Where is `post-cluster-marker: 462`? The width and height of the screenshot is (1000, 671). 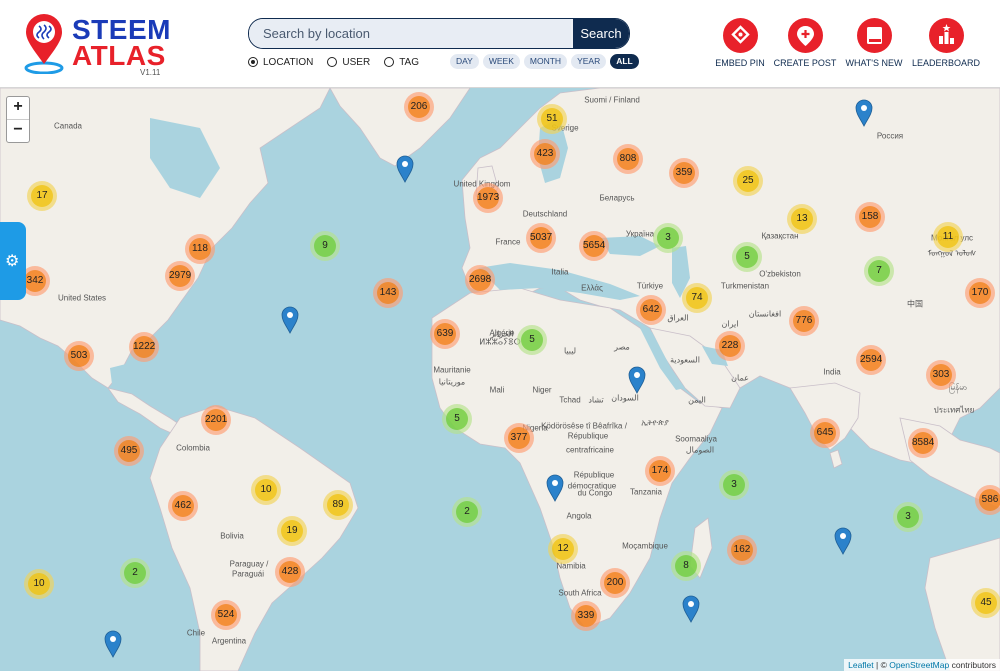 post-cluster-marker: 462 is located at coordinates (183, 506).